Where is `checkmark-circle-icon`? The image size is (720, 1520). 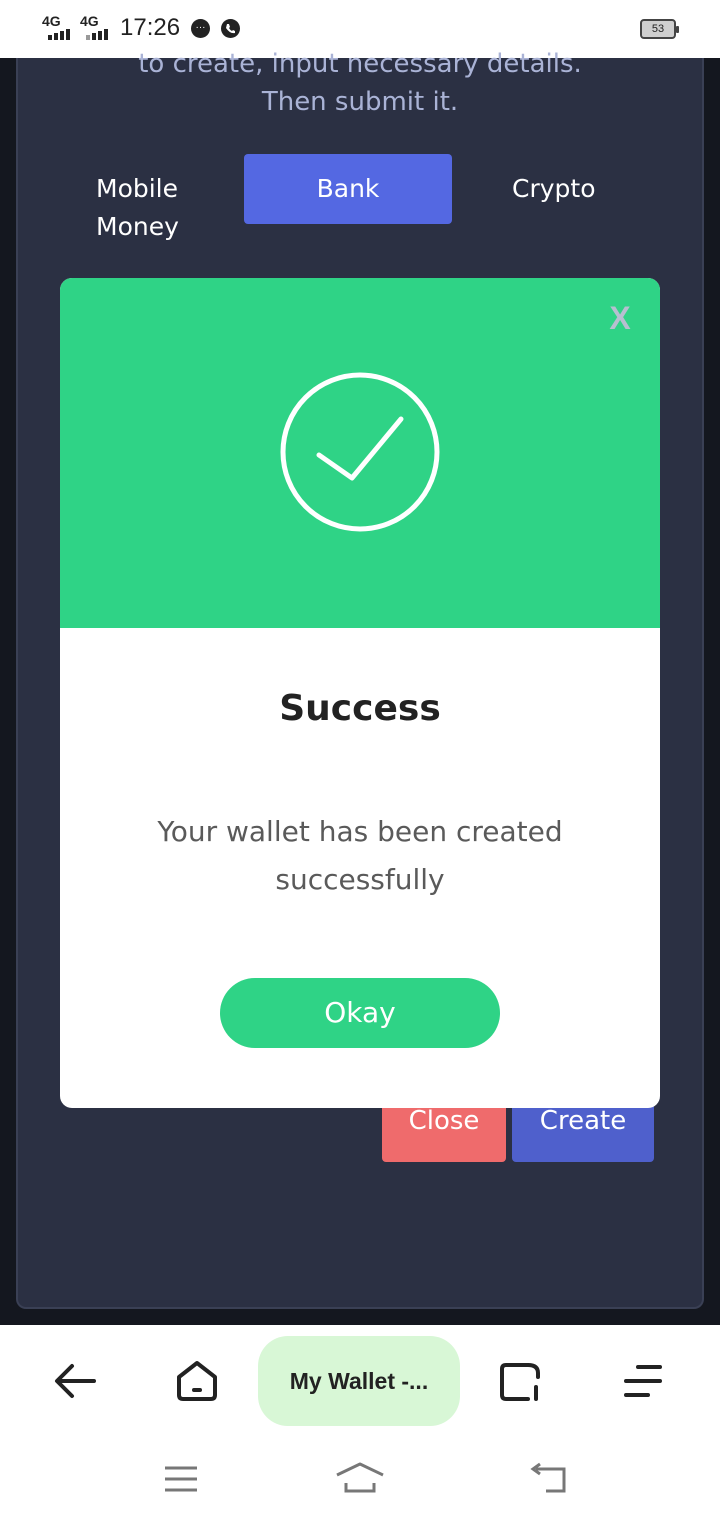
checkmark-circle-icon is located at coordinates (360, 452).